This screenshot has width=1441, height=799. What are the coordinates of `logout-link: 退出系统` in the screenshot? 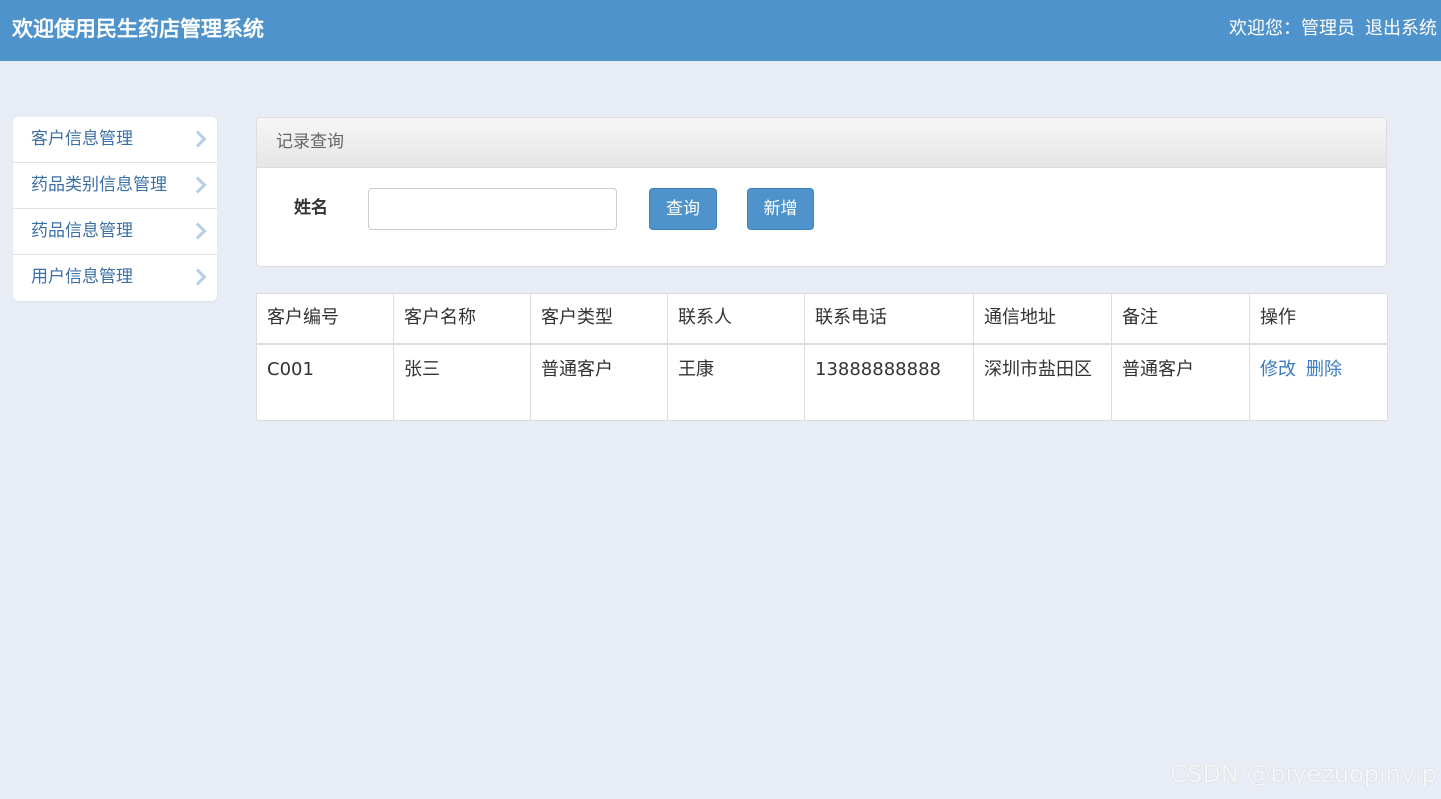 It's located at (1401, 28).